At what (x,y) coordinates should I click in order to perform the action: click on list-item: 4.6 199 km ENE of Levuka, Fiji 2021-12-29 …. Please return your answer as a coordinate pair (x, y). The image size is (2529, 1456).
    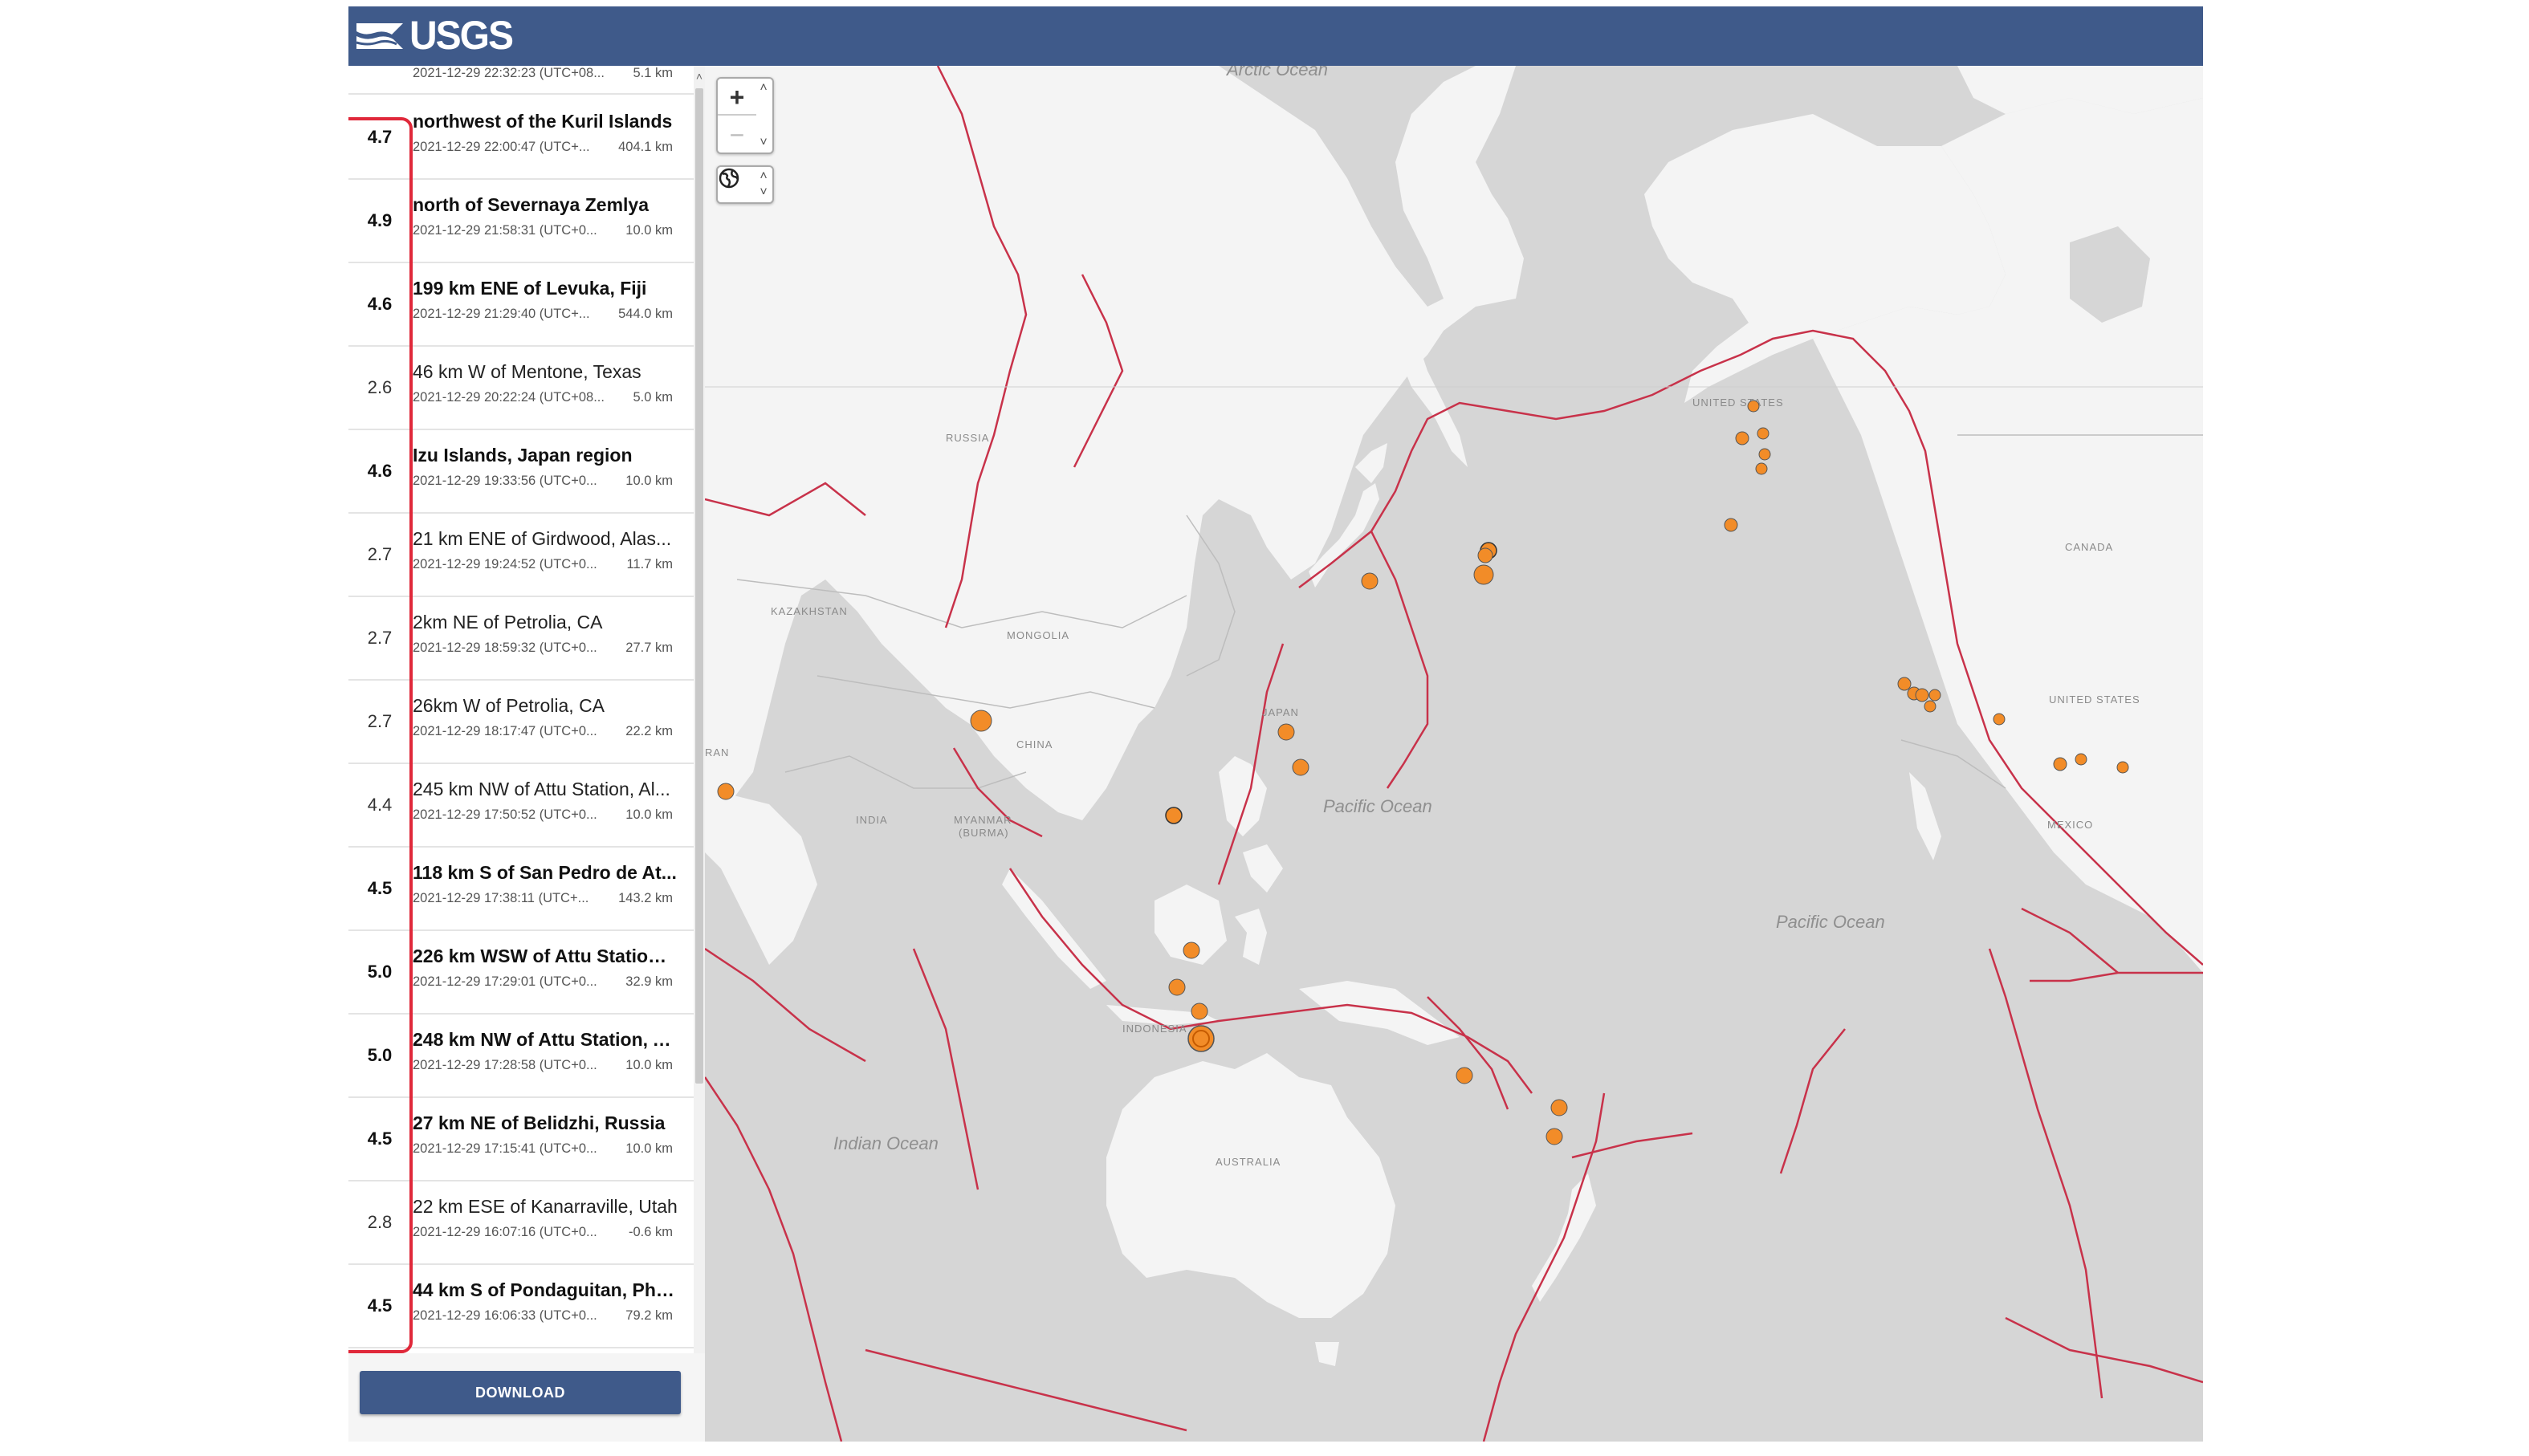
    Looking at the image, I should click on (521, 305).